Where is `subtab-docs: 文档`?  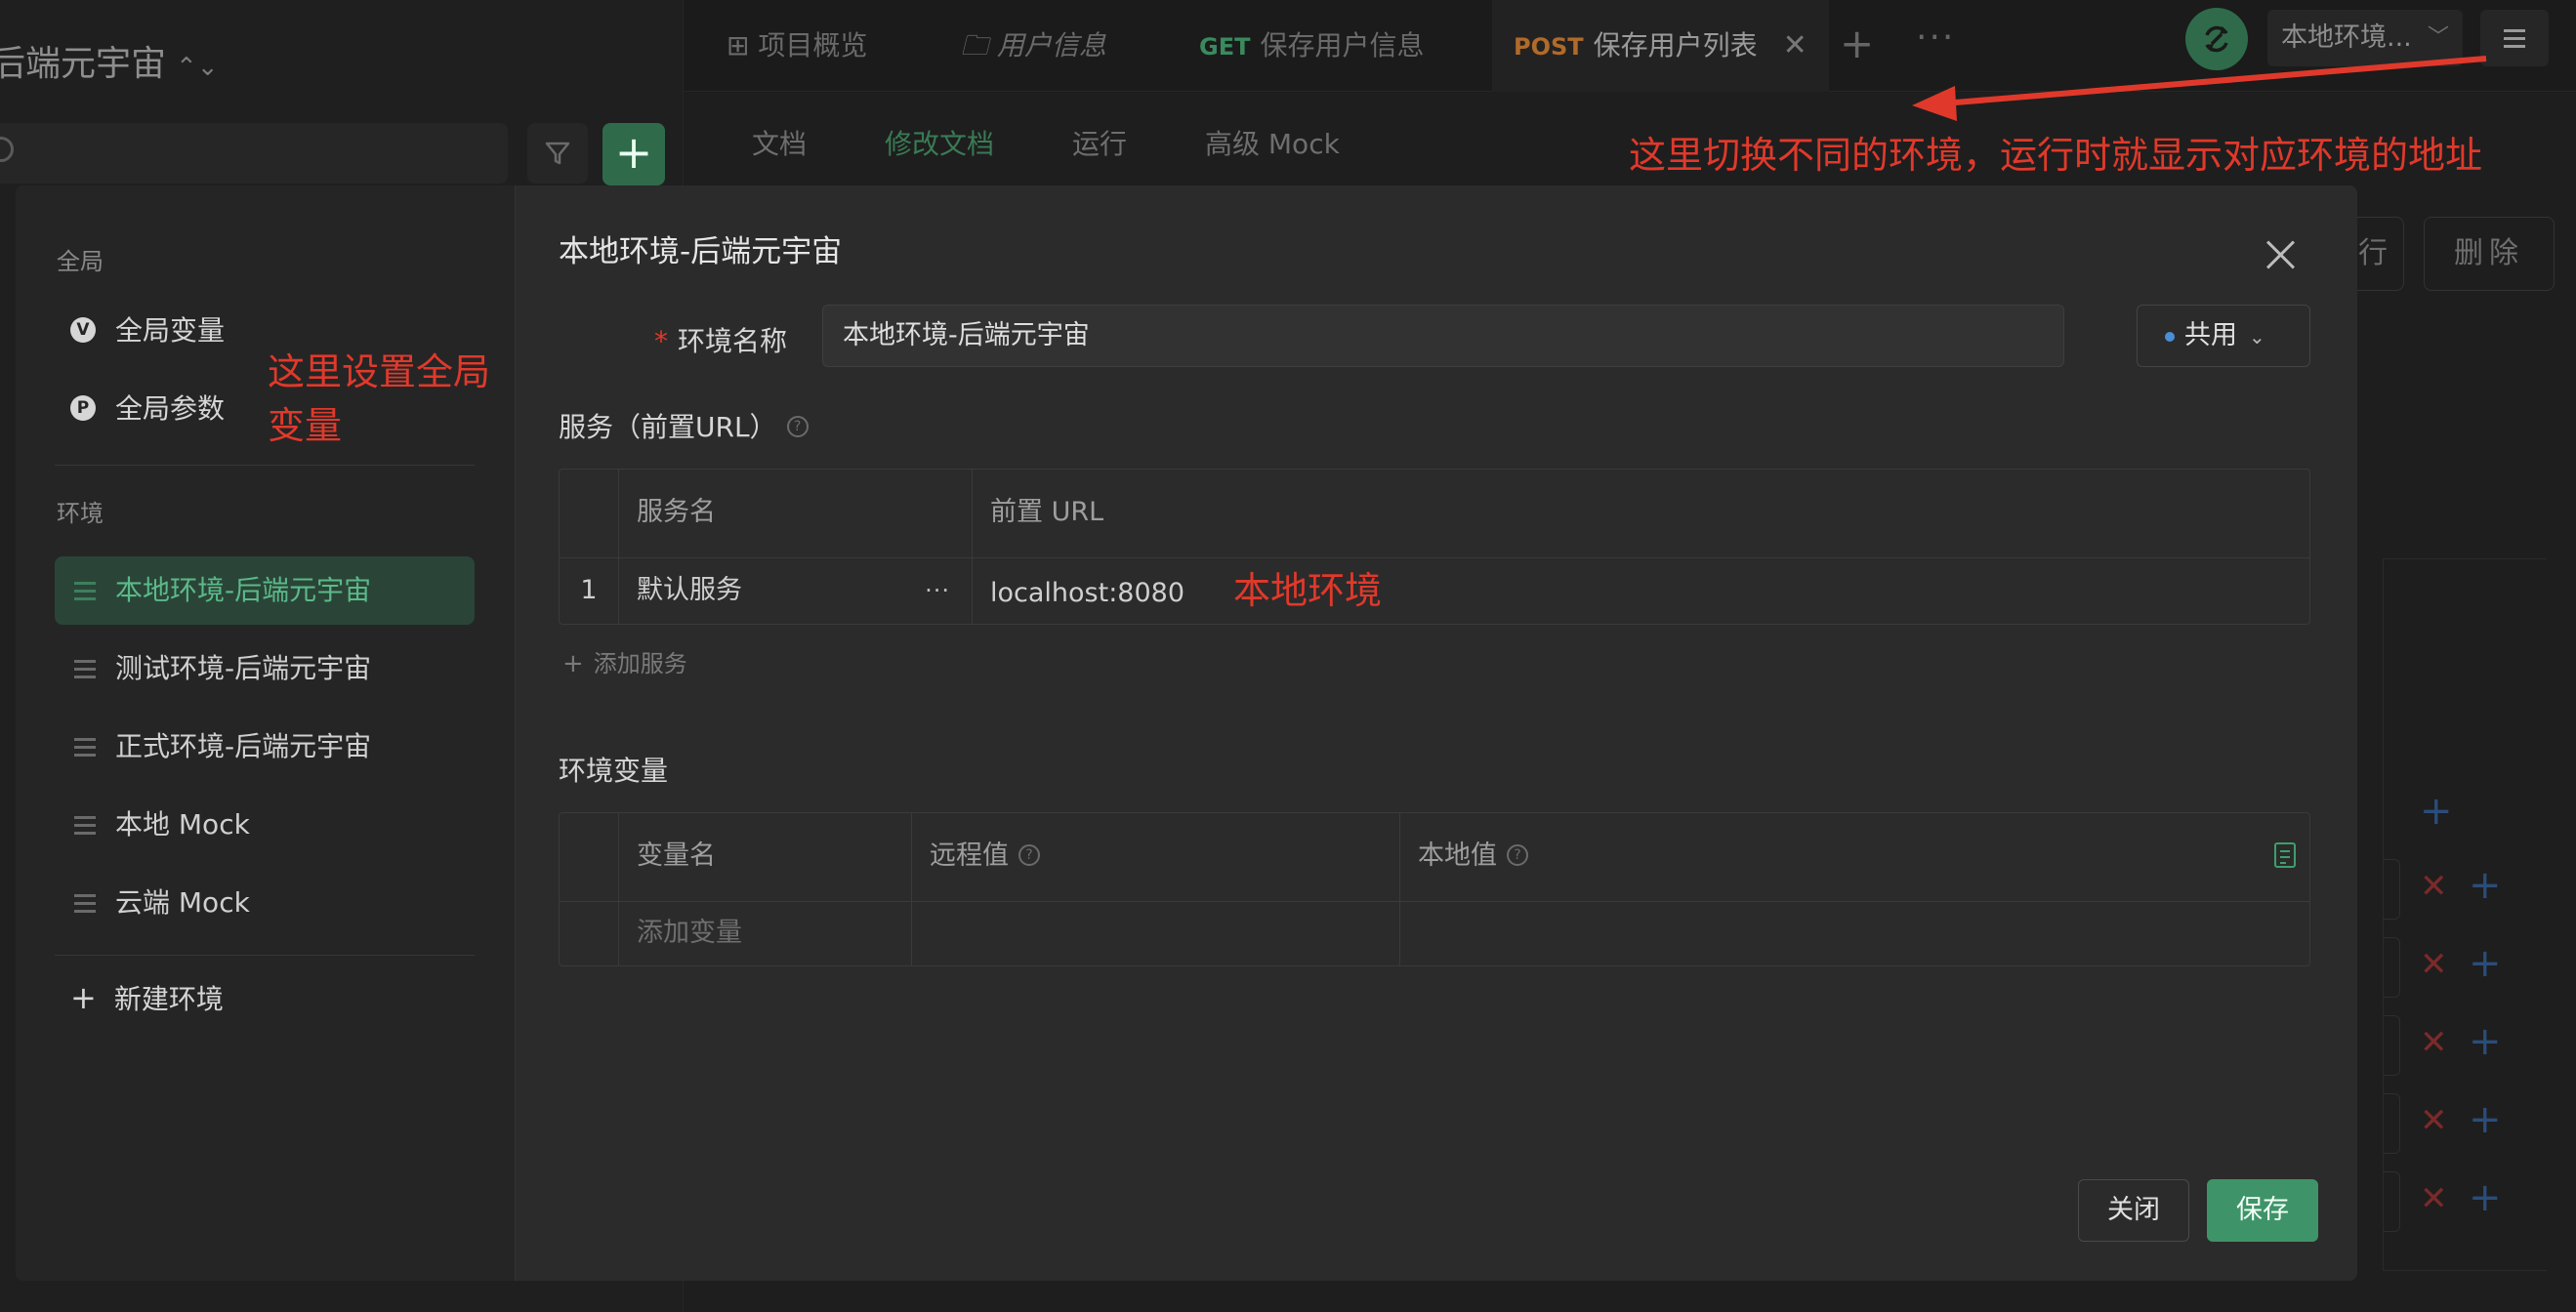
subtab-docs: 文档 is located at coordinates (779, 142).